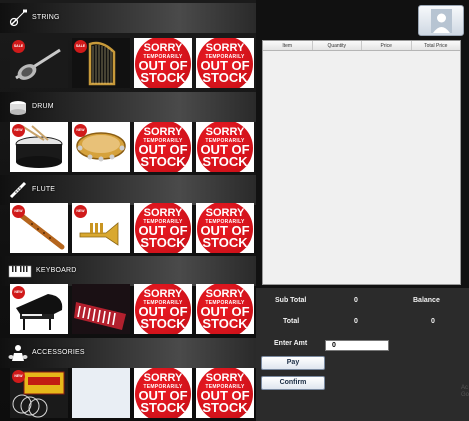 The height and width of the screenshot is (421, 469). Describe the element at coordinates (46, 17) in the screenshot. I see `category-label: STRING` at that location.